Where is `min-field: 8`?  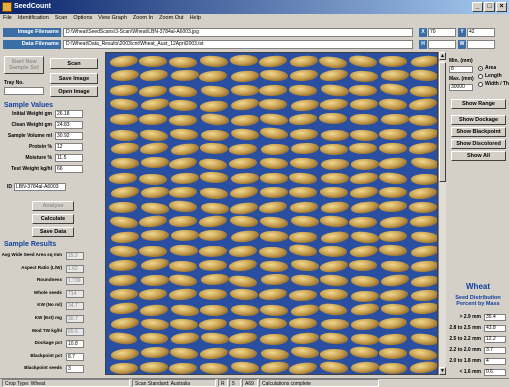 min-field: 8 is located at coordinates (461, 69).